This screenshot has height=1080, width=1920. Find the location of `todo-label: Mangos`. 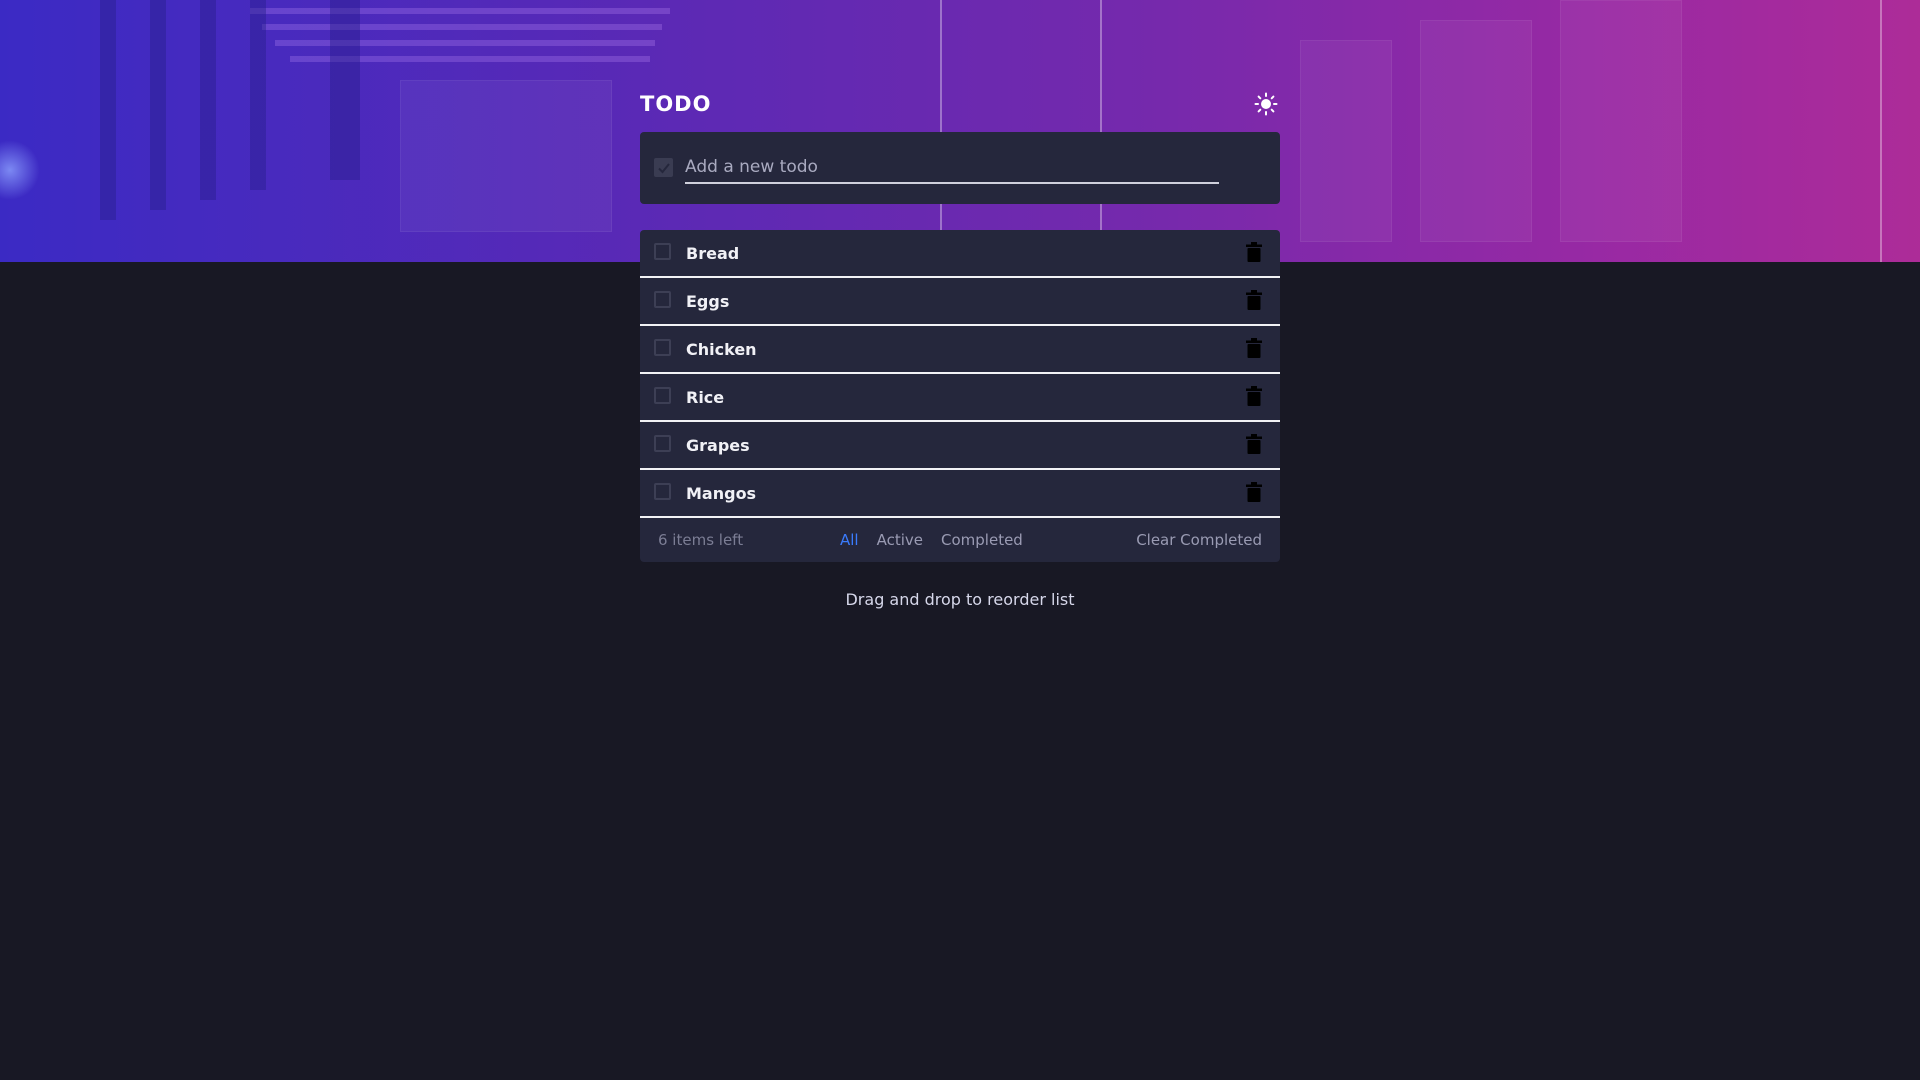

todo-label: Mangos is located at coordinates (721, 493).